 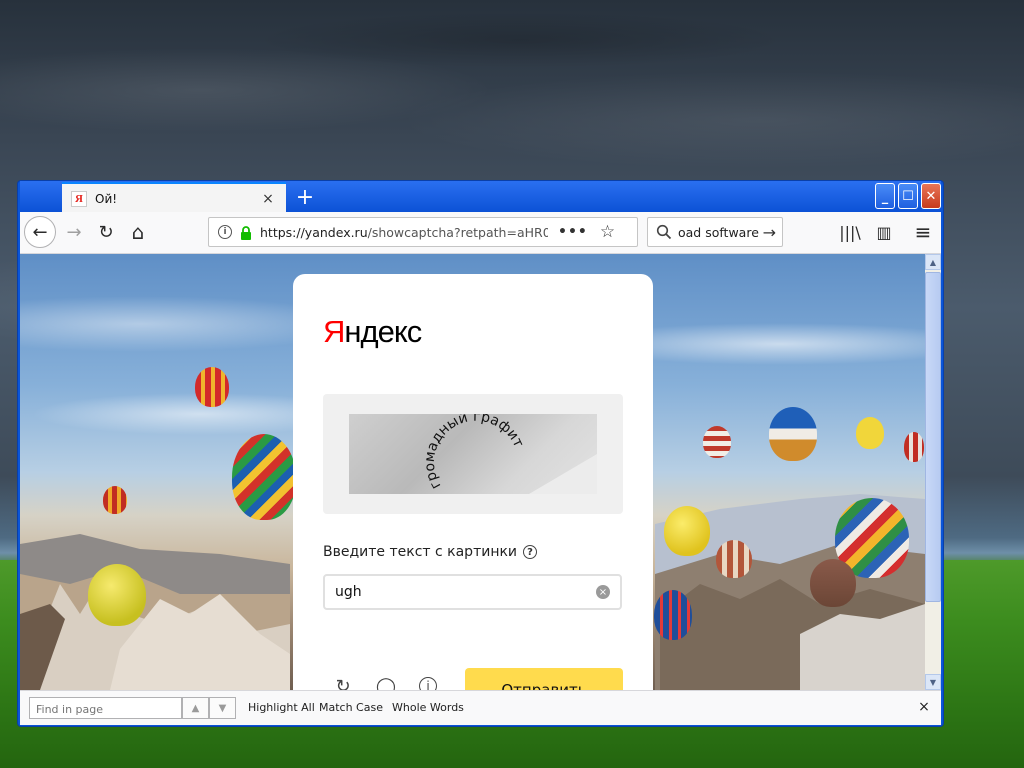 I want to click on help-icon: ?, so click(x=530, y=552).